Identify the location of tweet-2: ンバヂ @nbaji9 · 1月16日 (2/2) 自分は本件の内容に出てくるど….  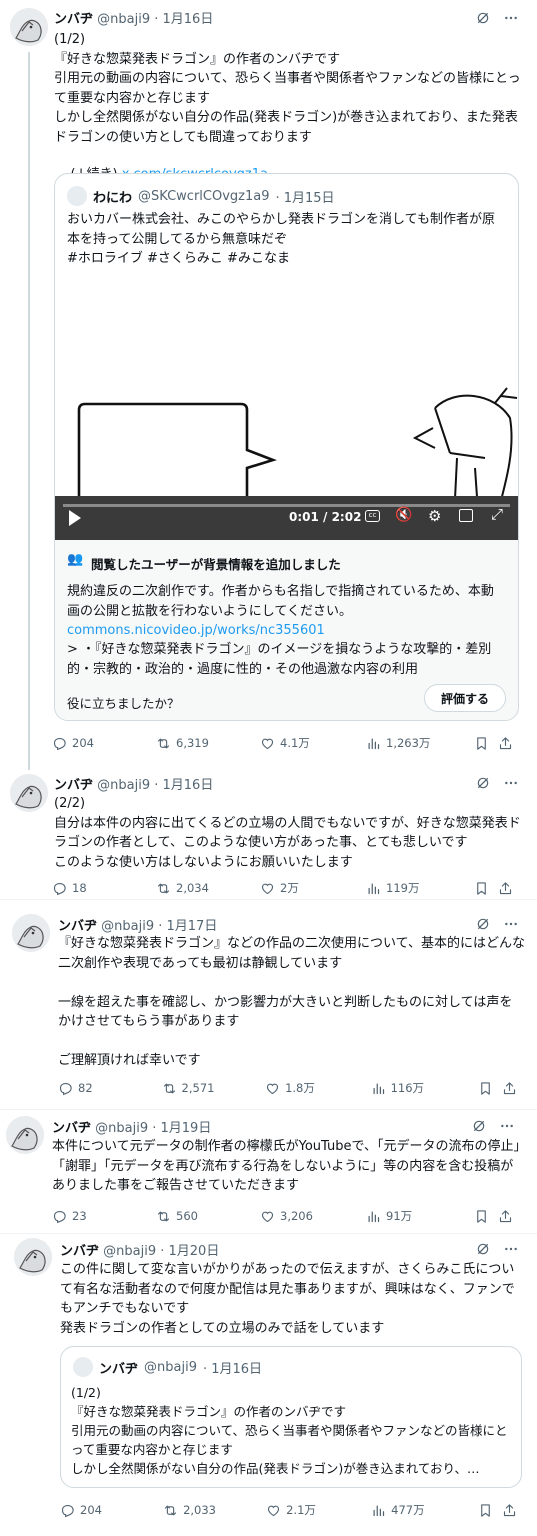
(268, 835).